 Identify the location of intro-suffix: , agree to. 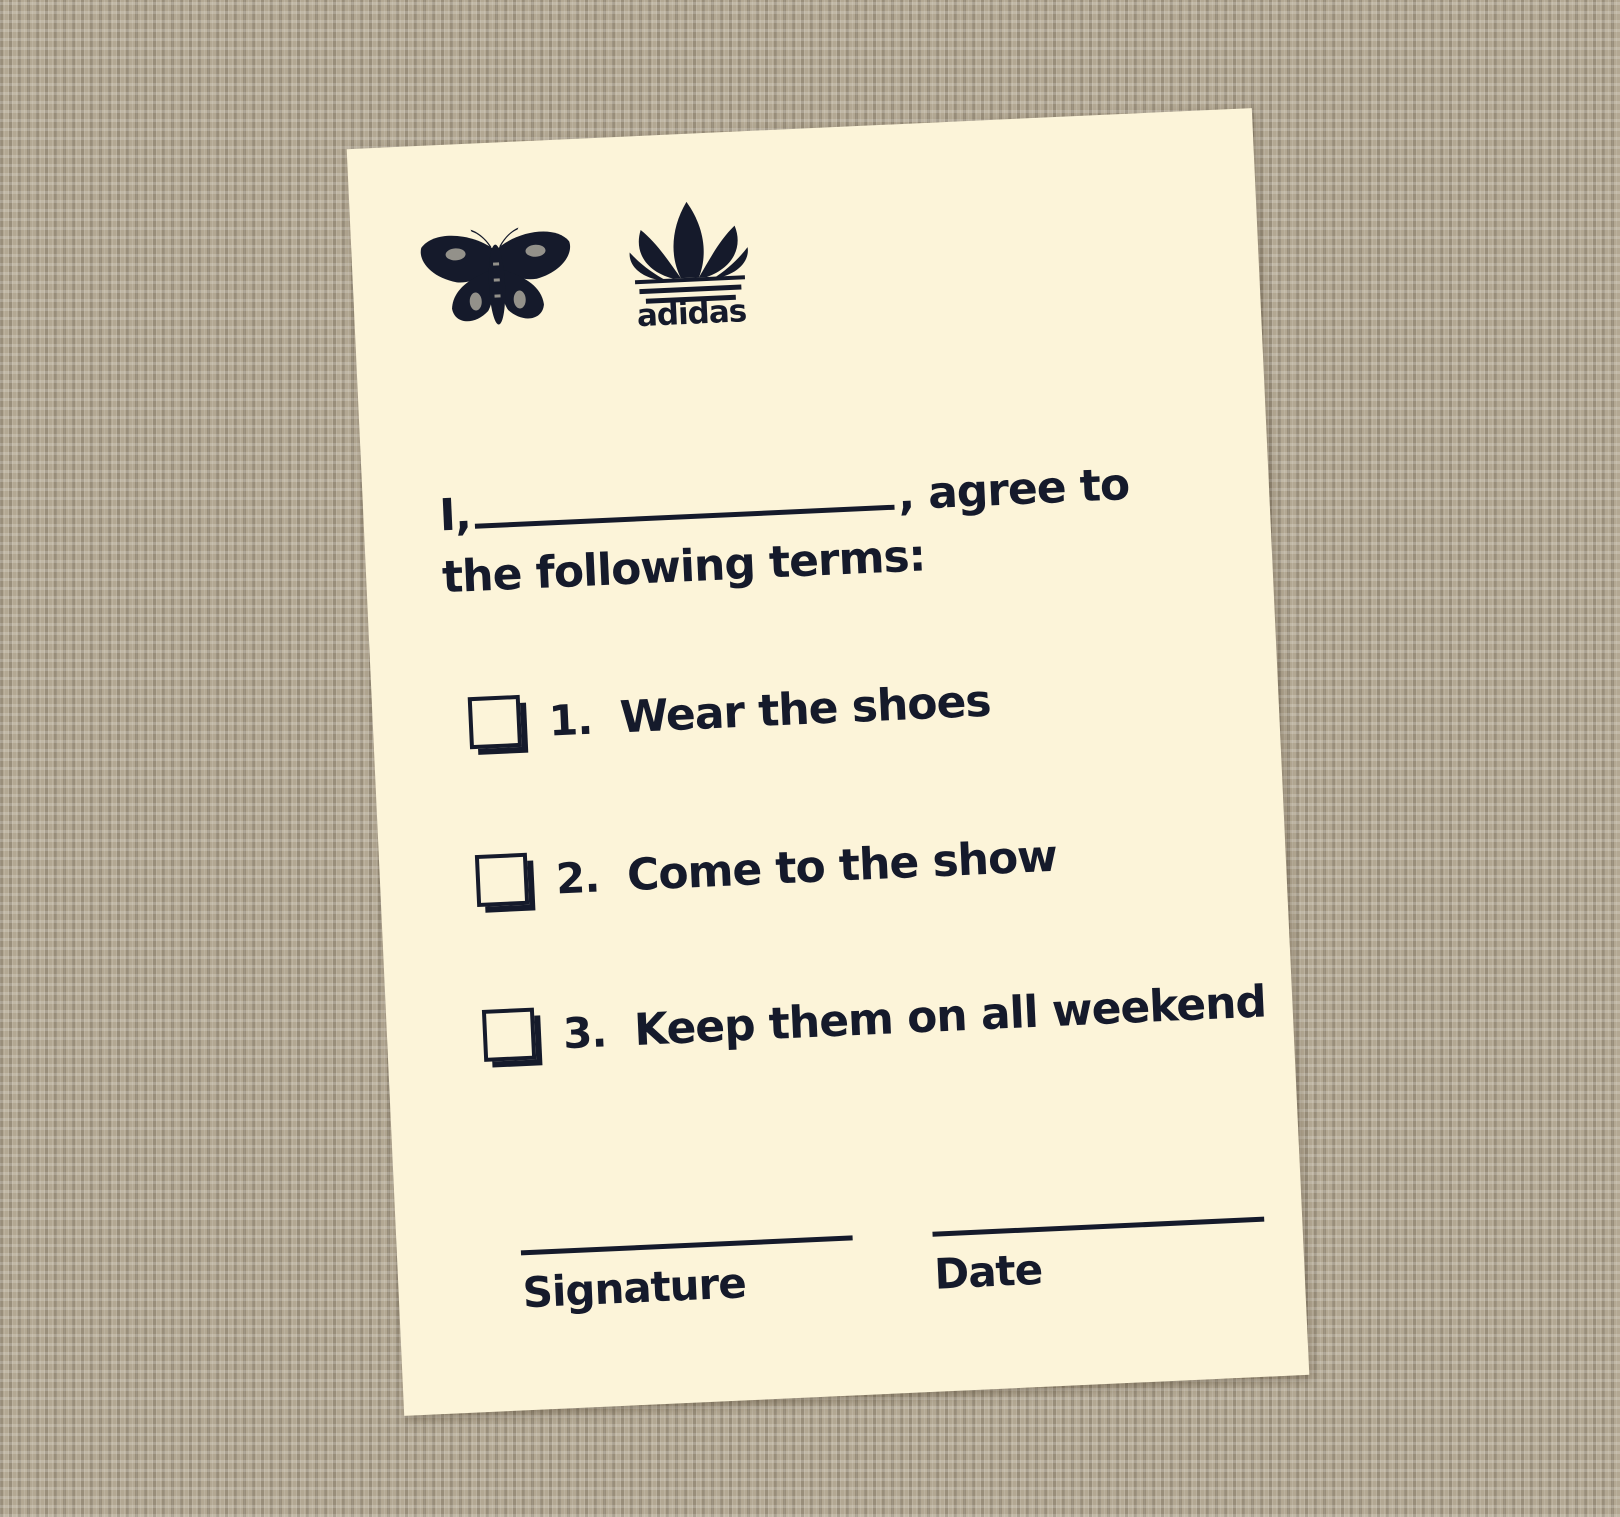
(1013, 490).